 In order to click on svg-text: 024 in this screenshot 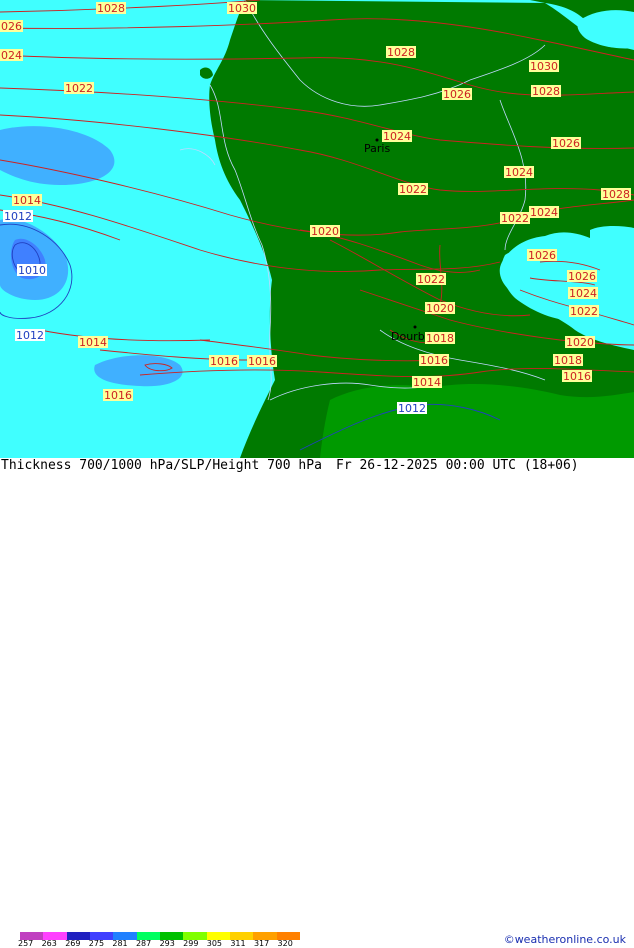, I will do `click(11, 55)`.